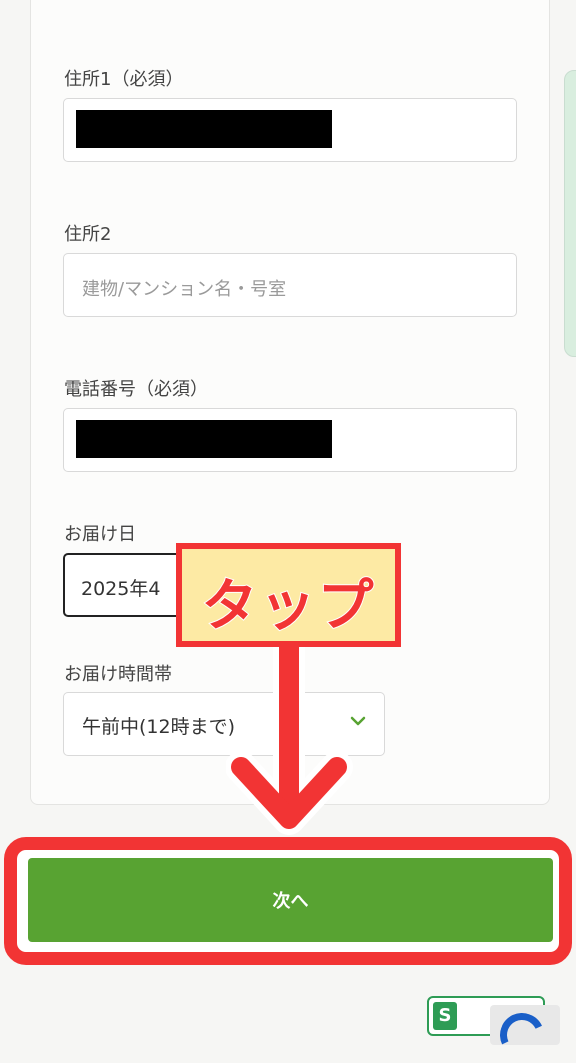 Image resolution: width=576 pixels, height=1063 pixels. What do you see at coordinates (184, 289) in the screenshot?
I see `address2-placeholder: 建物/マンション名・号室` at bounding box center [184, 289].